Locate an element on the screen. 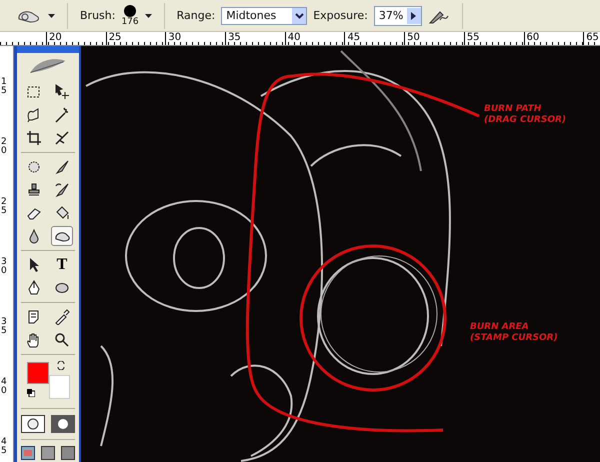 This screenshot has height=462, width=600. exposure-label: Exposure: is located at coordinates (340, 15).